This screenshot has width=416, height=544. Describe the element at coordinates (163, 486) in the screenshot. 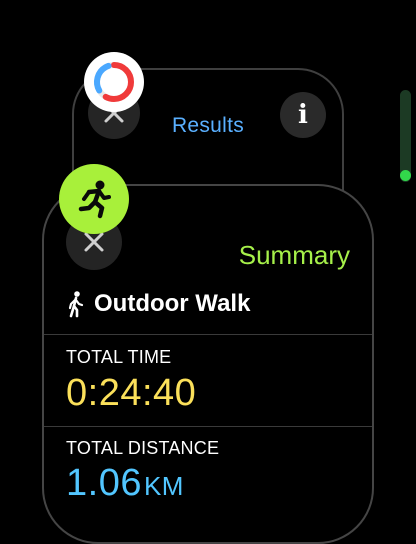

I see `distance-unit: KM` at that location.